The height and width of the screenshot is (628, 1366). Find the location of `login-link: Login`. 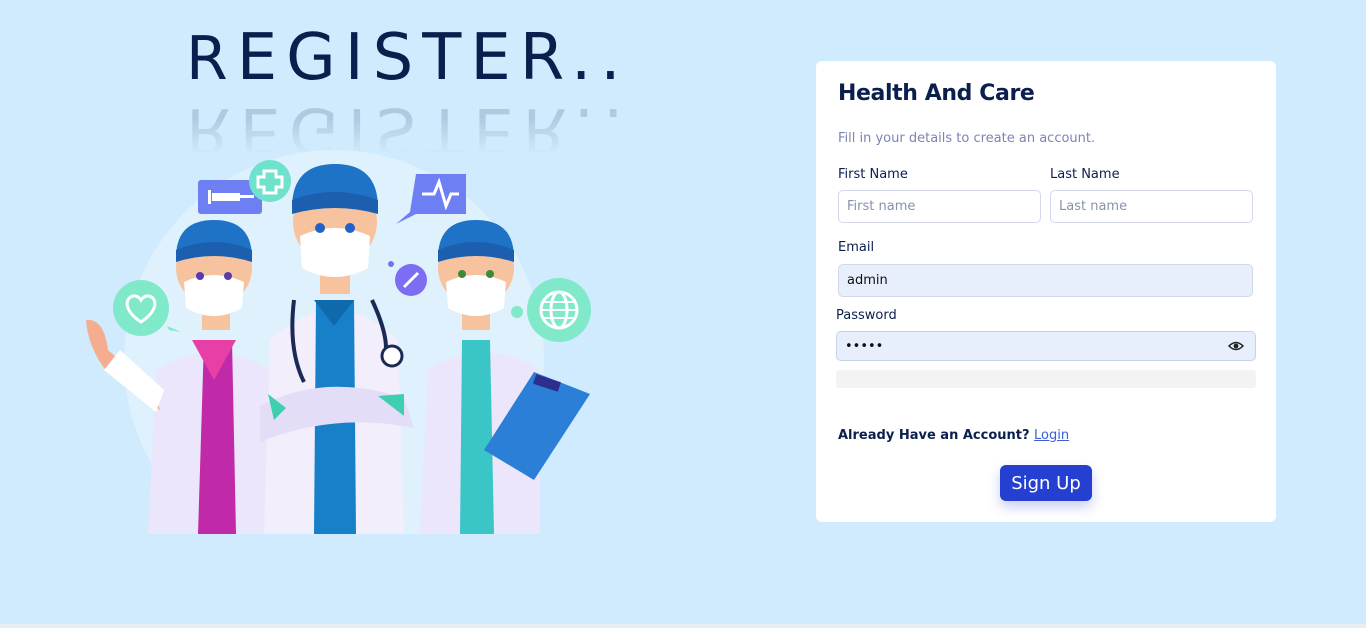

login-link: Login is located at coordinates (1051, 435).